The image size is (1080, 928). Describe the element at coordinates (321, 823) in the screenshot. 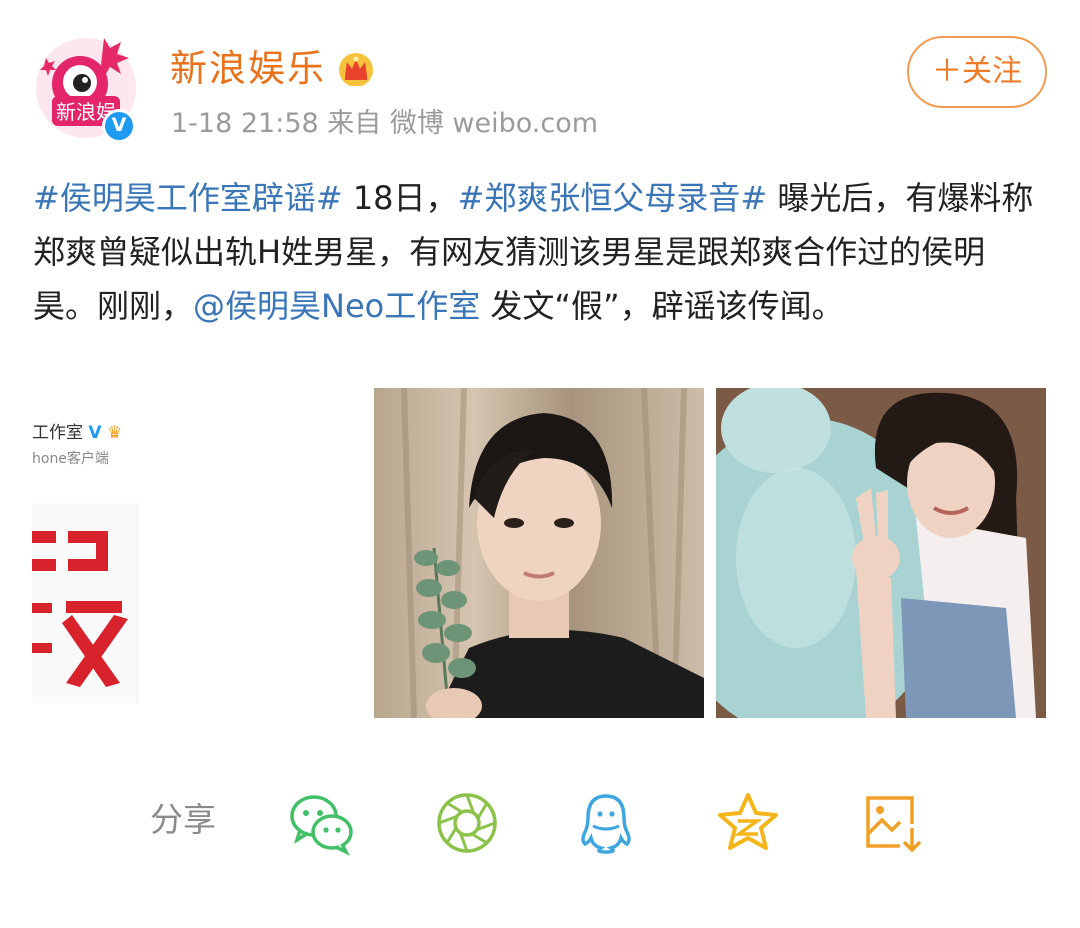

I see `wechat-icon` at that location.